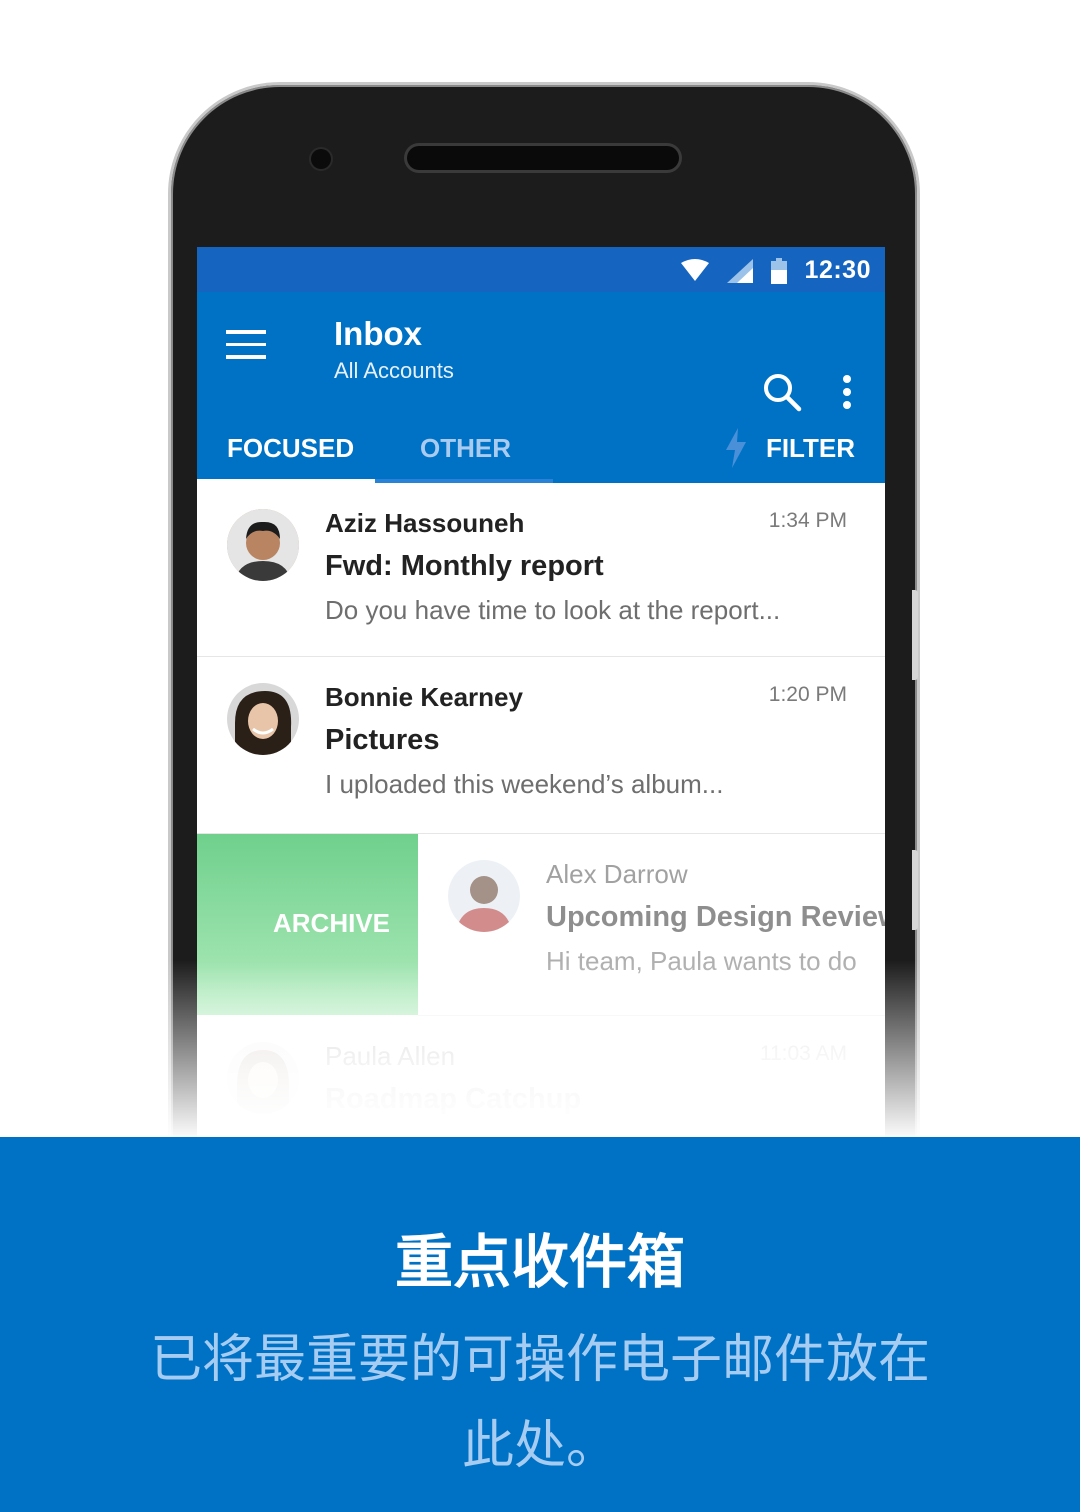  I want to click on filter-button: FILTER, so click(789, 448).